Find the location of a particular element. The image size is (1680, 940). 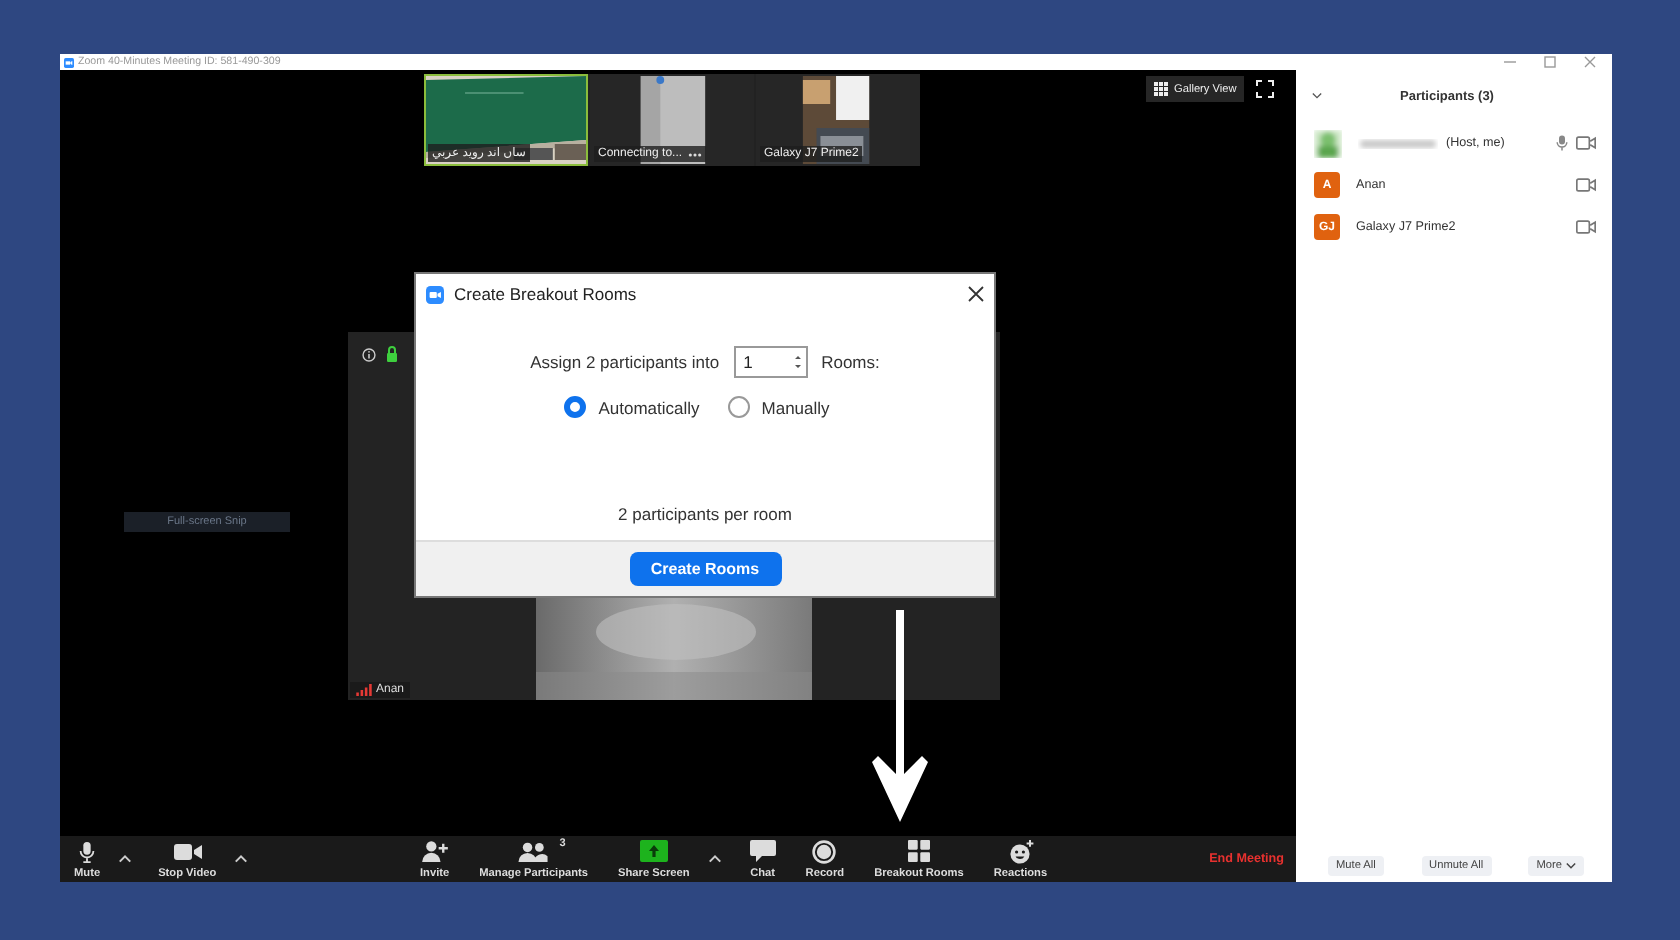

more-icon is located at coordinates (695, 154).